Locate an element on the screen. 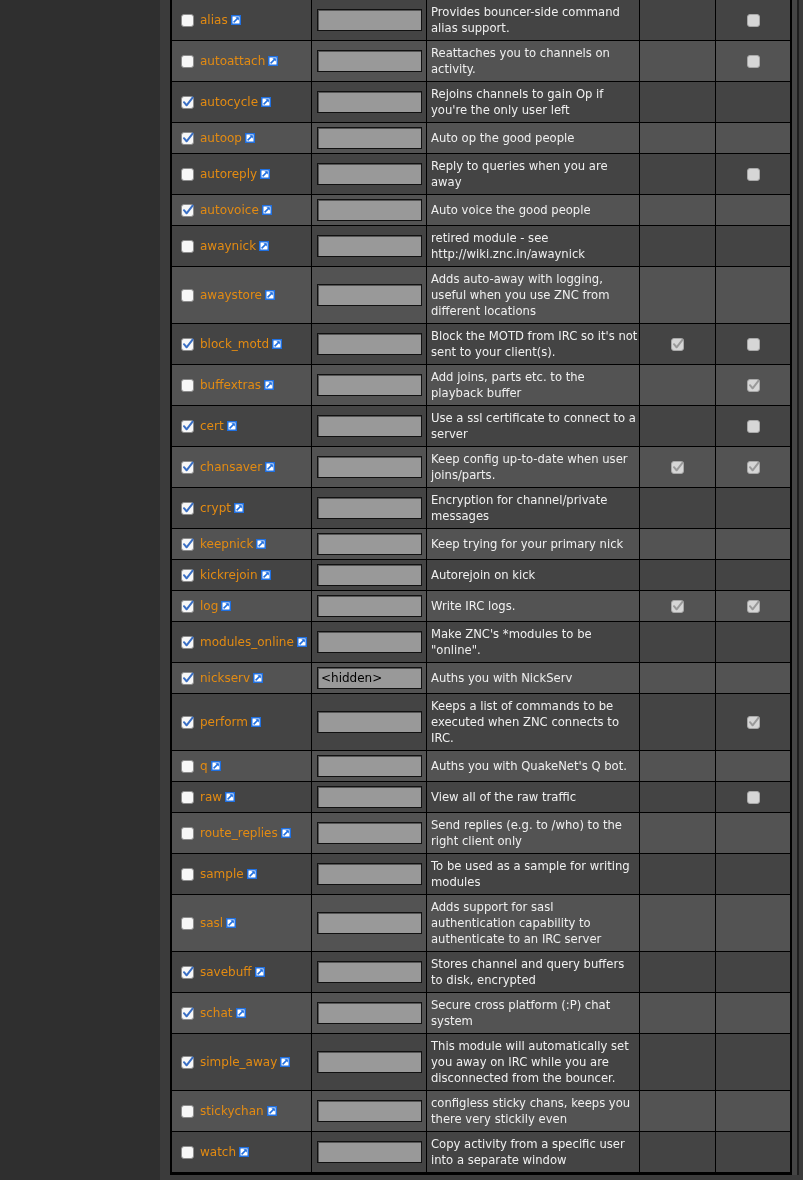  module-name: q is located at coordinates (204, 766).